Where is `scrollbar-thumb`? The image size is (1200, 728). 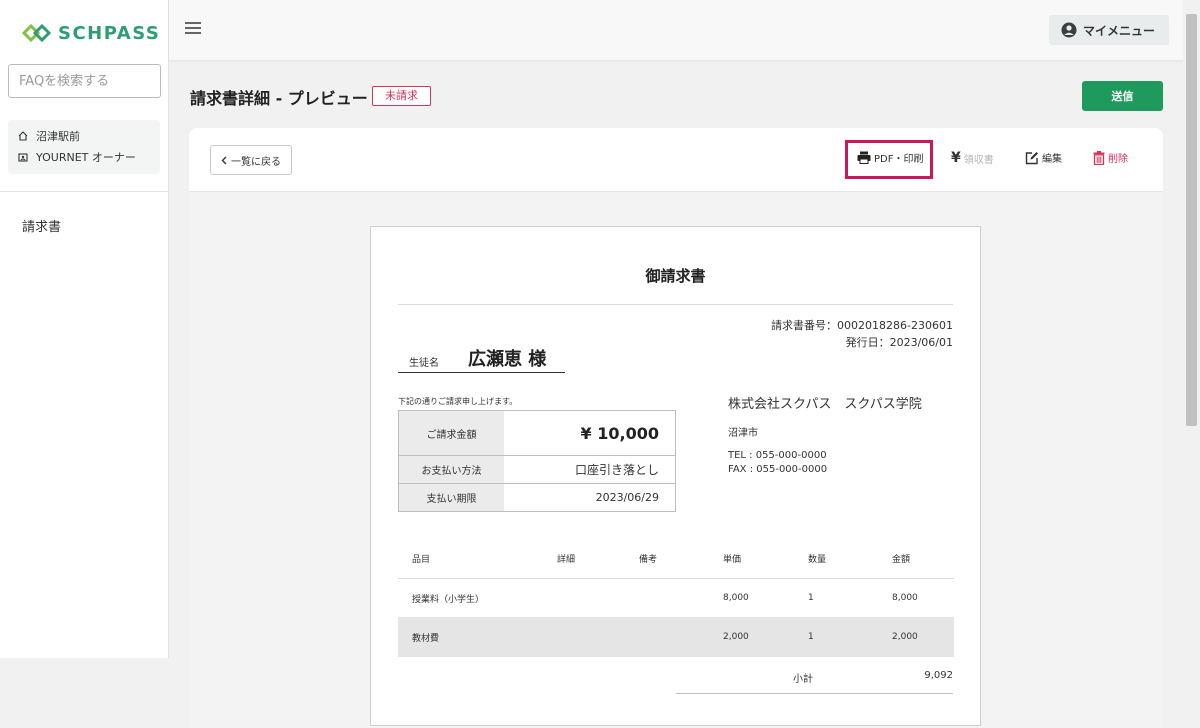 scrollbar-thumb is located at coordinates (1191, 220).